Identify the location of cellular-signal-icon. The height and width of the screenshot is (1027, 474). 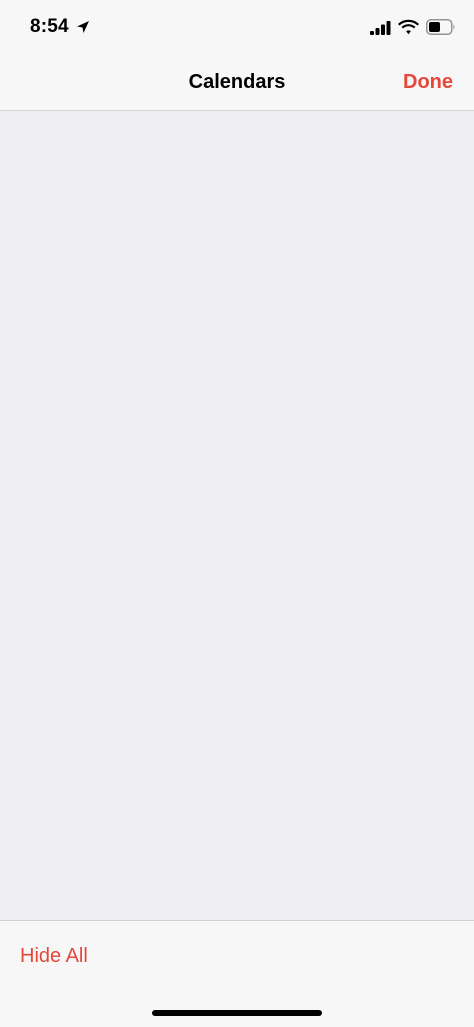
(380, 28).